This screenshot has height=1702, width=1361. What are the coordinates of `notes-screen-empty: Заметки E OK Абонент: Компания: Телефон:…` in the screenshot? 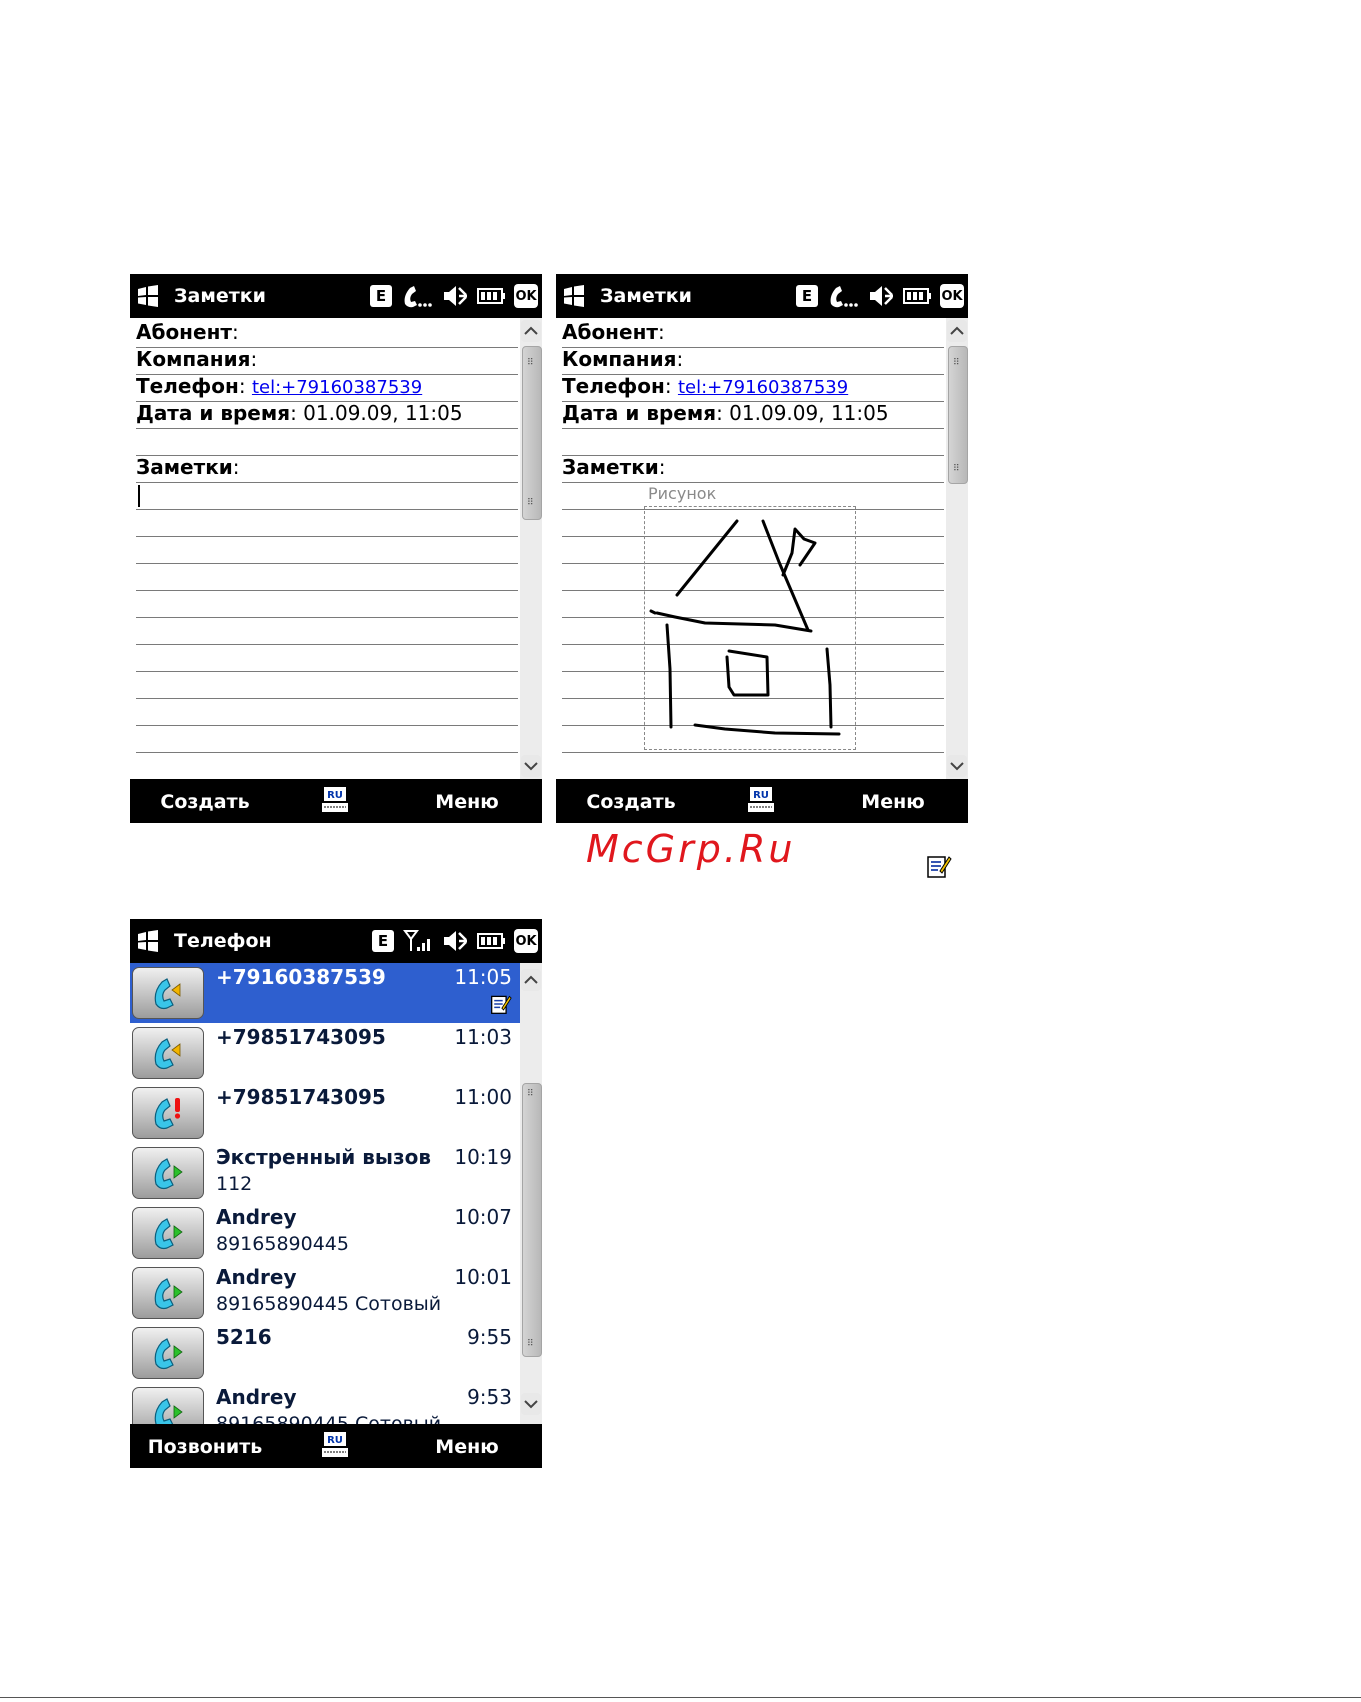 It's located at (336, 548).